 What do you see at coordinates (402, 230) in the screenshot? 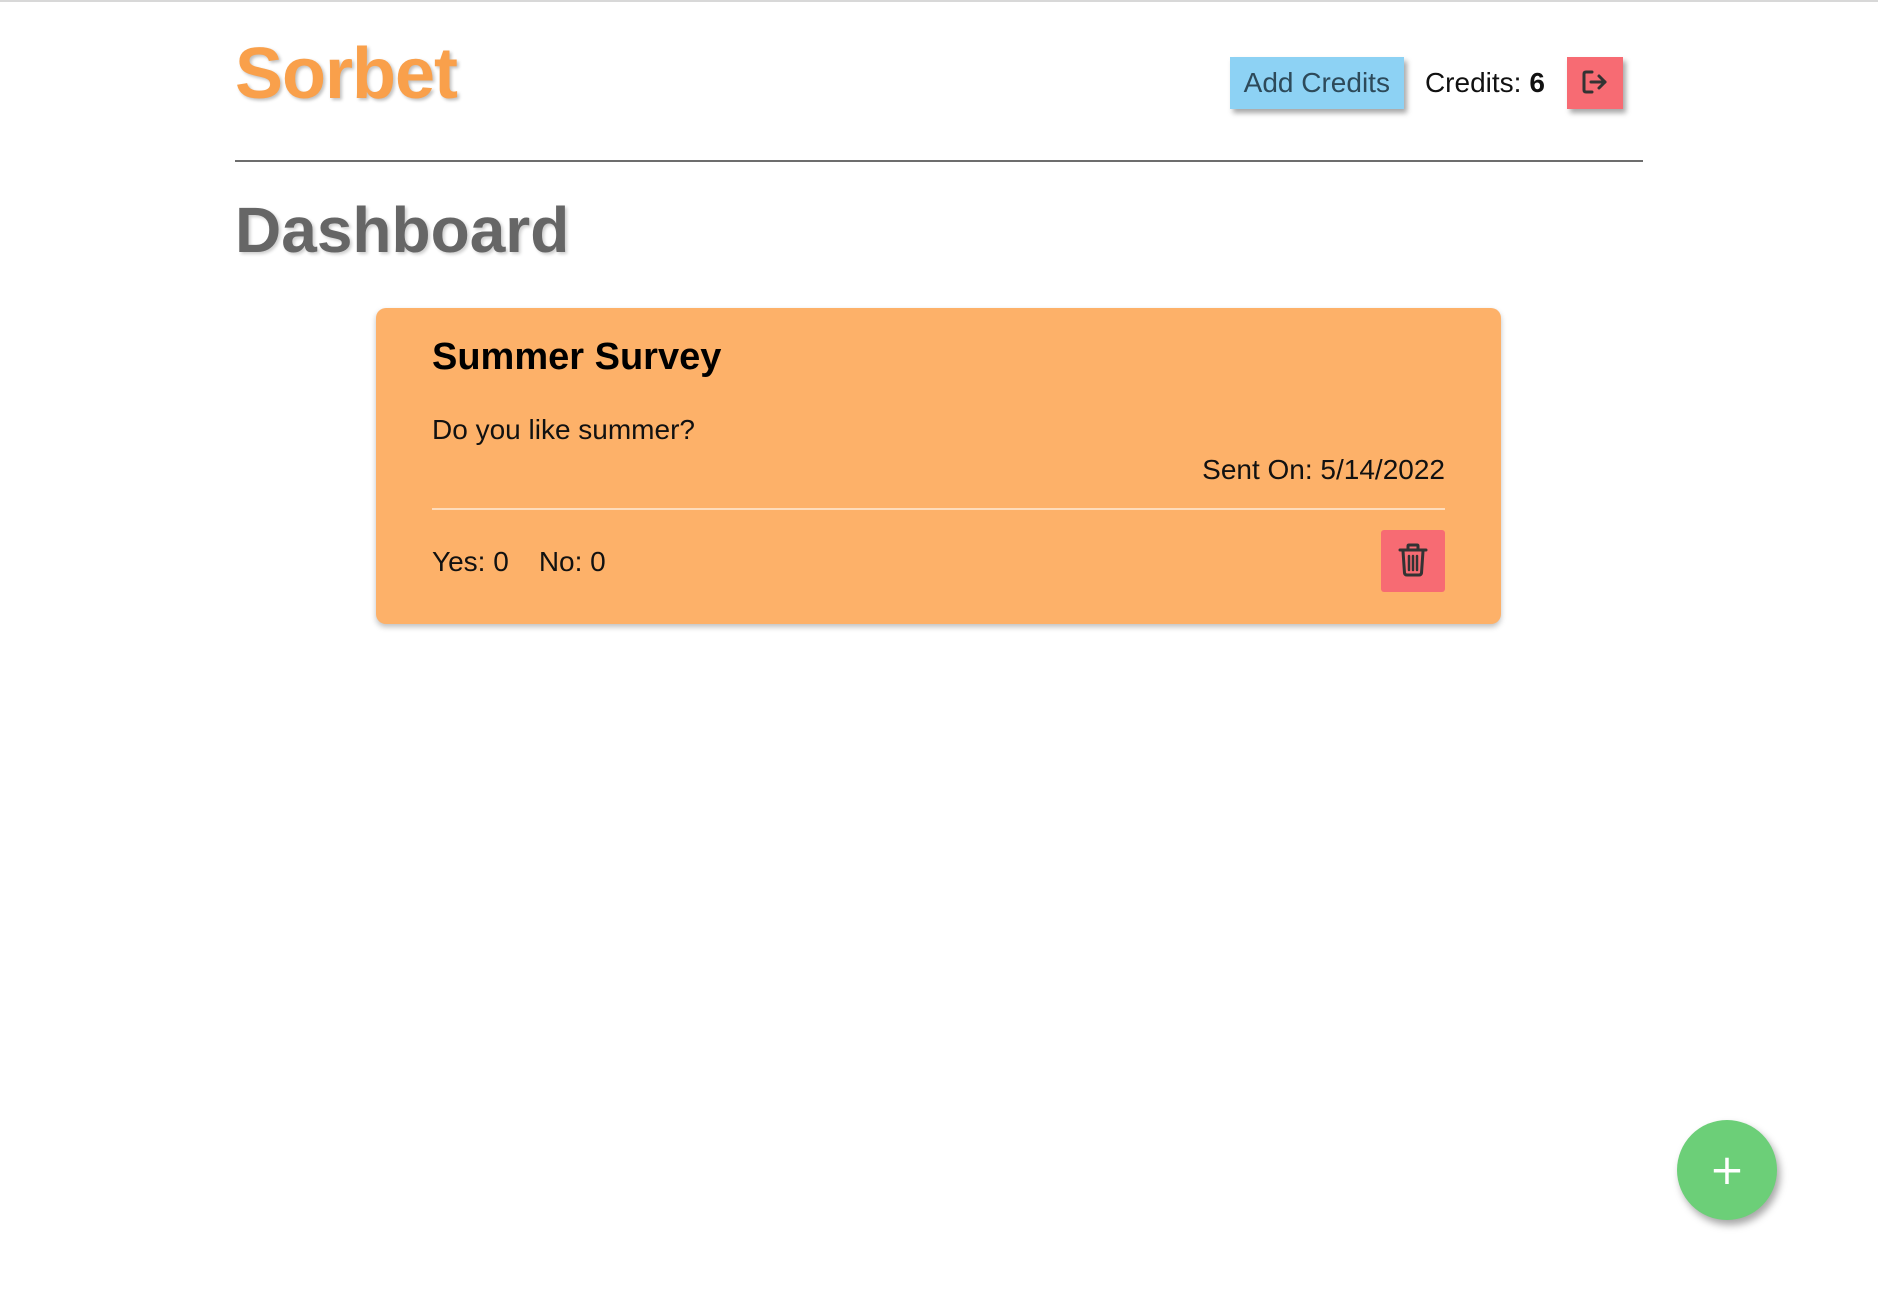
I see `page-title: Dashboard` at bounding box center [402, 230].